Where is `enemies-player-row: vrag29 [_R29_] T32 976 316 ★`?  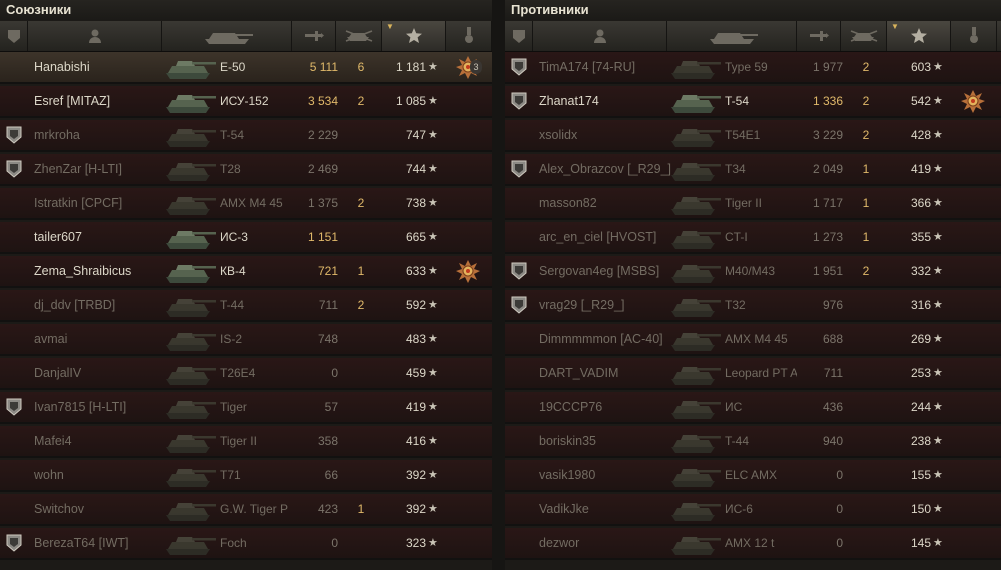 enemies-player-row: vrag29 [_R29_] T32 976 316 ★ is located at coordinates (753, 306).